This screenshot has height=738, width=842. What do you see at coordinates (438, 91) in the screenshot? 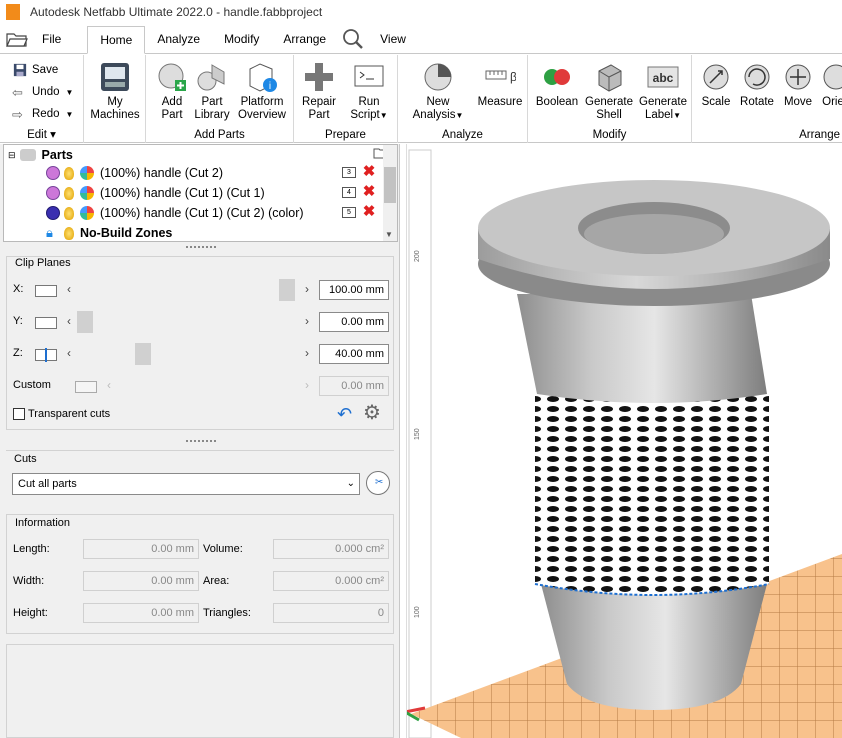
I see `new-analysis-button: New Analysis▼` at bounding box center [438, 91].